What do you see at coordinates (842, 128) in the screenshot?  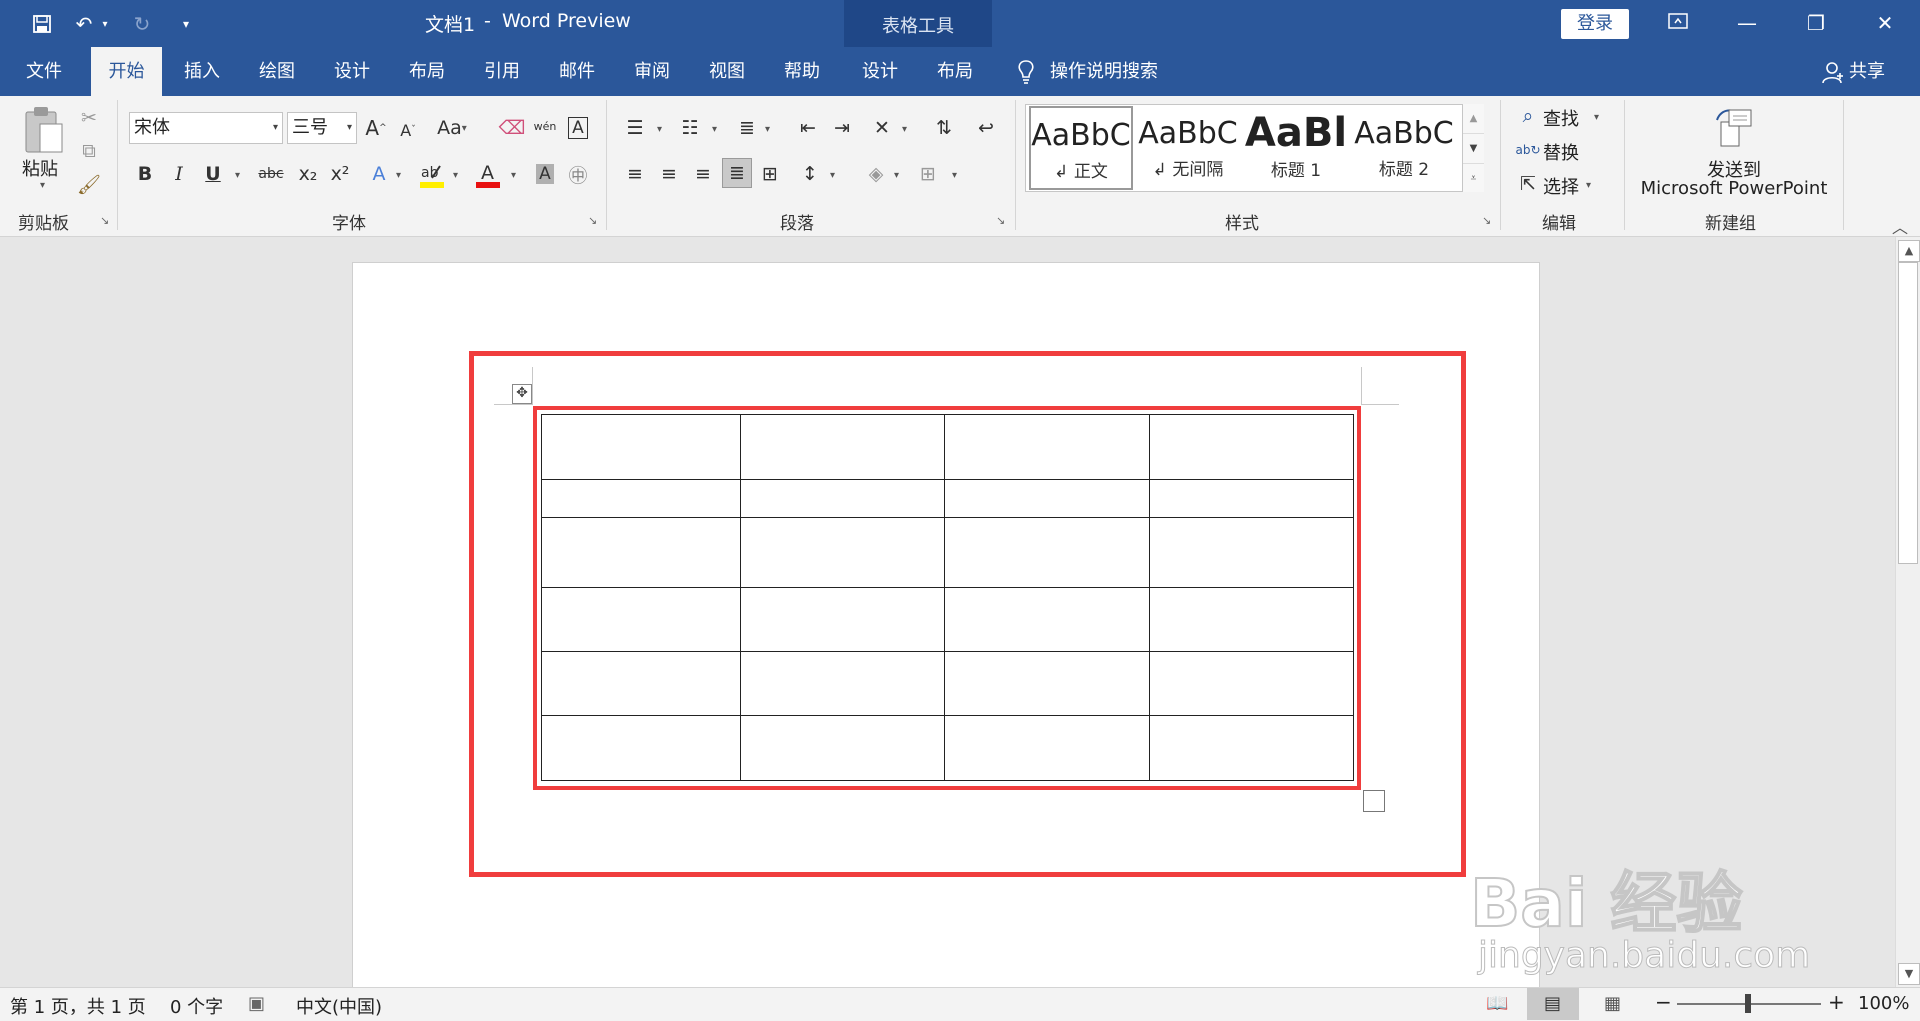 I see `increase-indent-icon: ⇥` at bounding box center [842, 128].